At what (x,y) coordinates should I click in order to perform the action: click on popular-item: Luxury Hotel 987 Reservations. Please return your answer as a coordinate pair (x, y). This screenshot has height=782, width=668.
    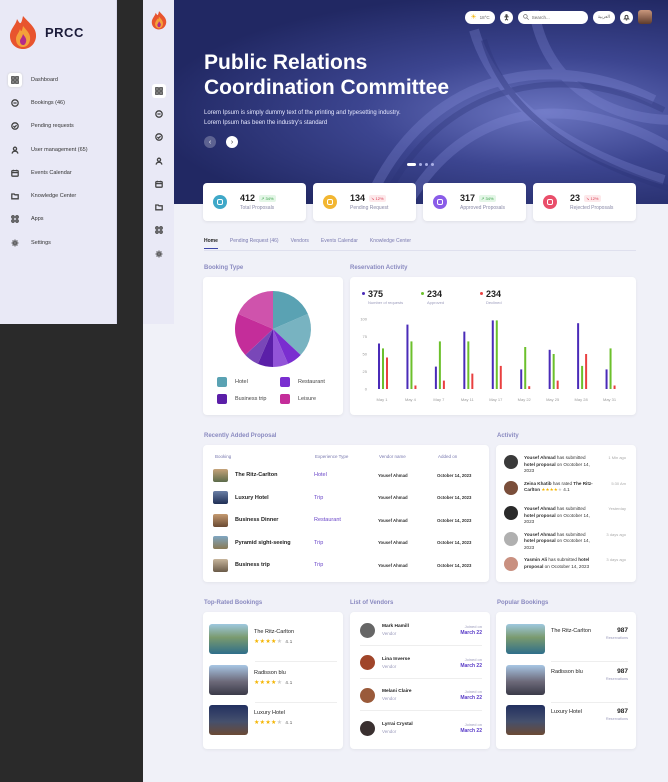
    Looking at the image, I should click on (567, 723).